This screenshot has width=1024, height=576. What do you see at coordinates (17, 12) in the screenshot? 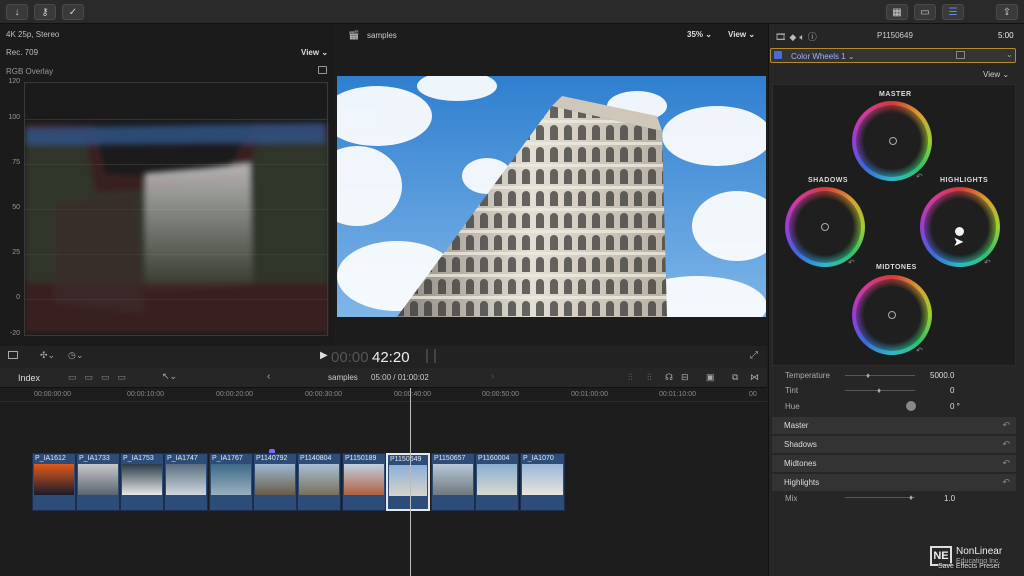
I see `import-icon: ↓` at bounding box center [17, 12].